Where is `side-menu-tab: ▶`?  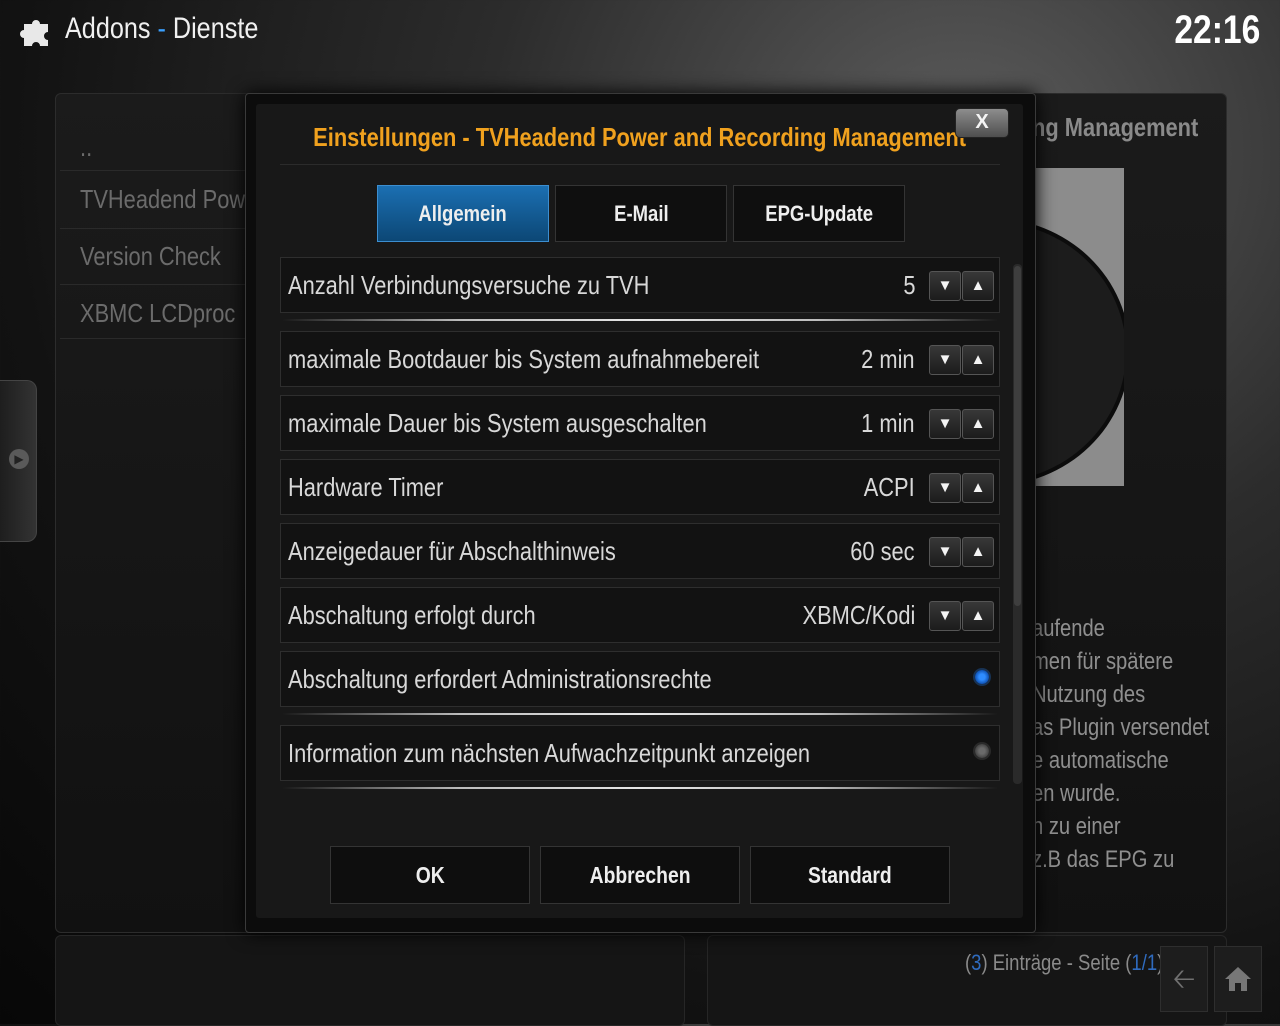 side-menu-tab: ▶ is located at coordinates (18, 461).